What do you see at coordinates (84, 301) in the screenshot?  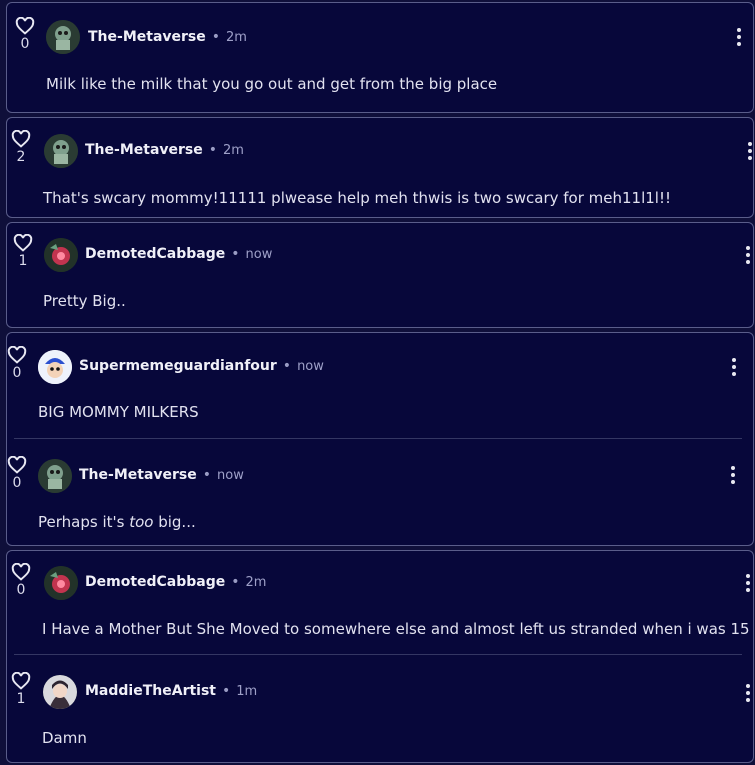 I see `comment-text: Pretty Big..` at bounding box center [84, 301].